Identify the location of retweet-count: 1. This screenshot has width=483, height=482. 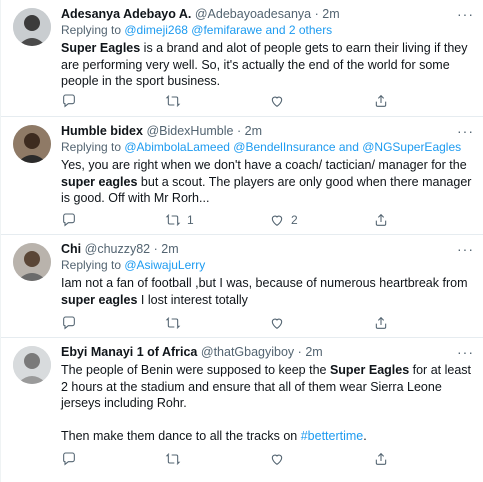
(190, 220).